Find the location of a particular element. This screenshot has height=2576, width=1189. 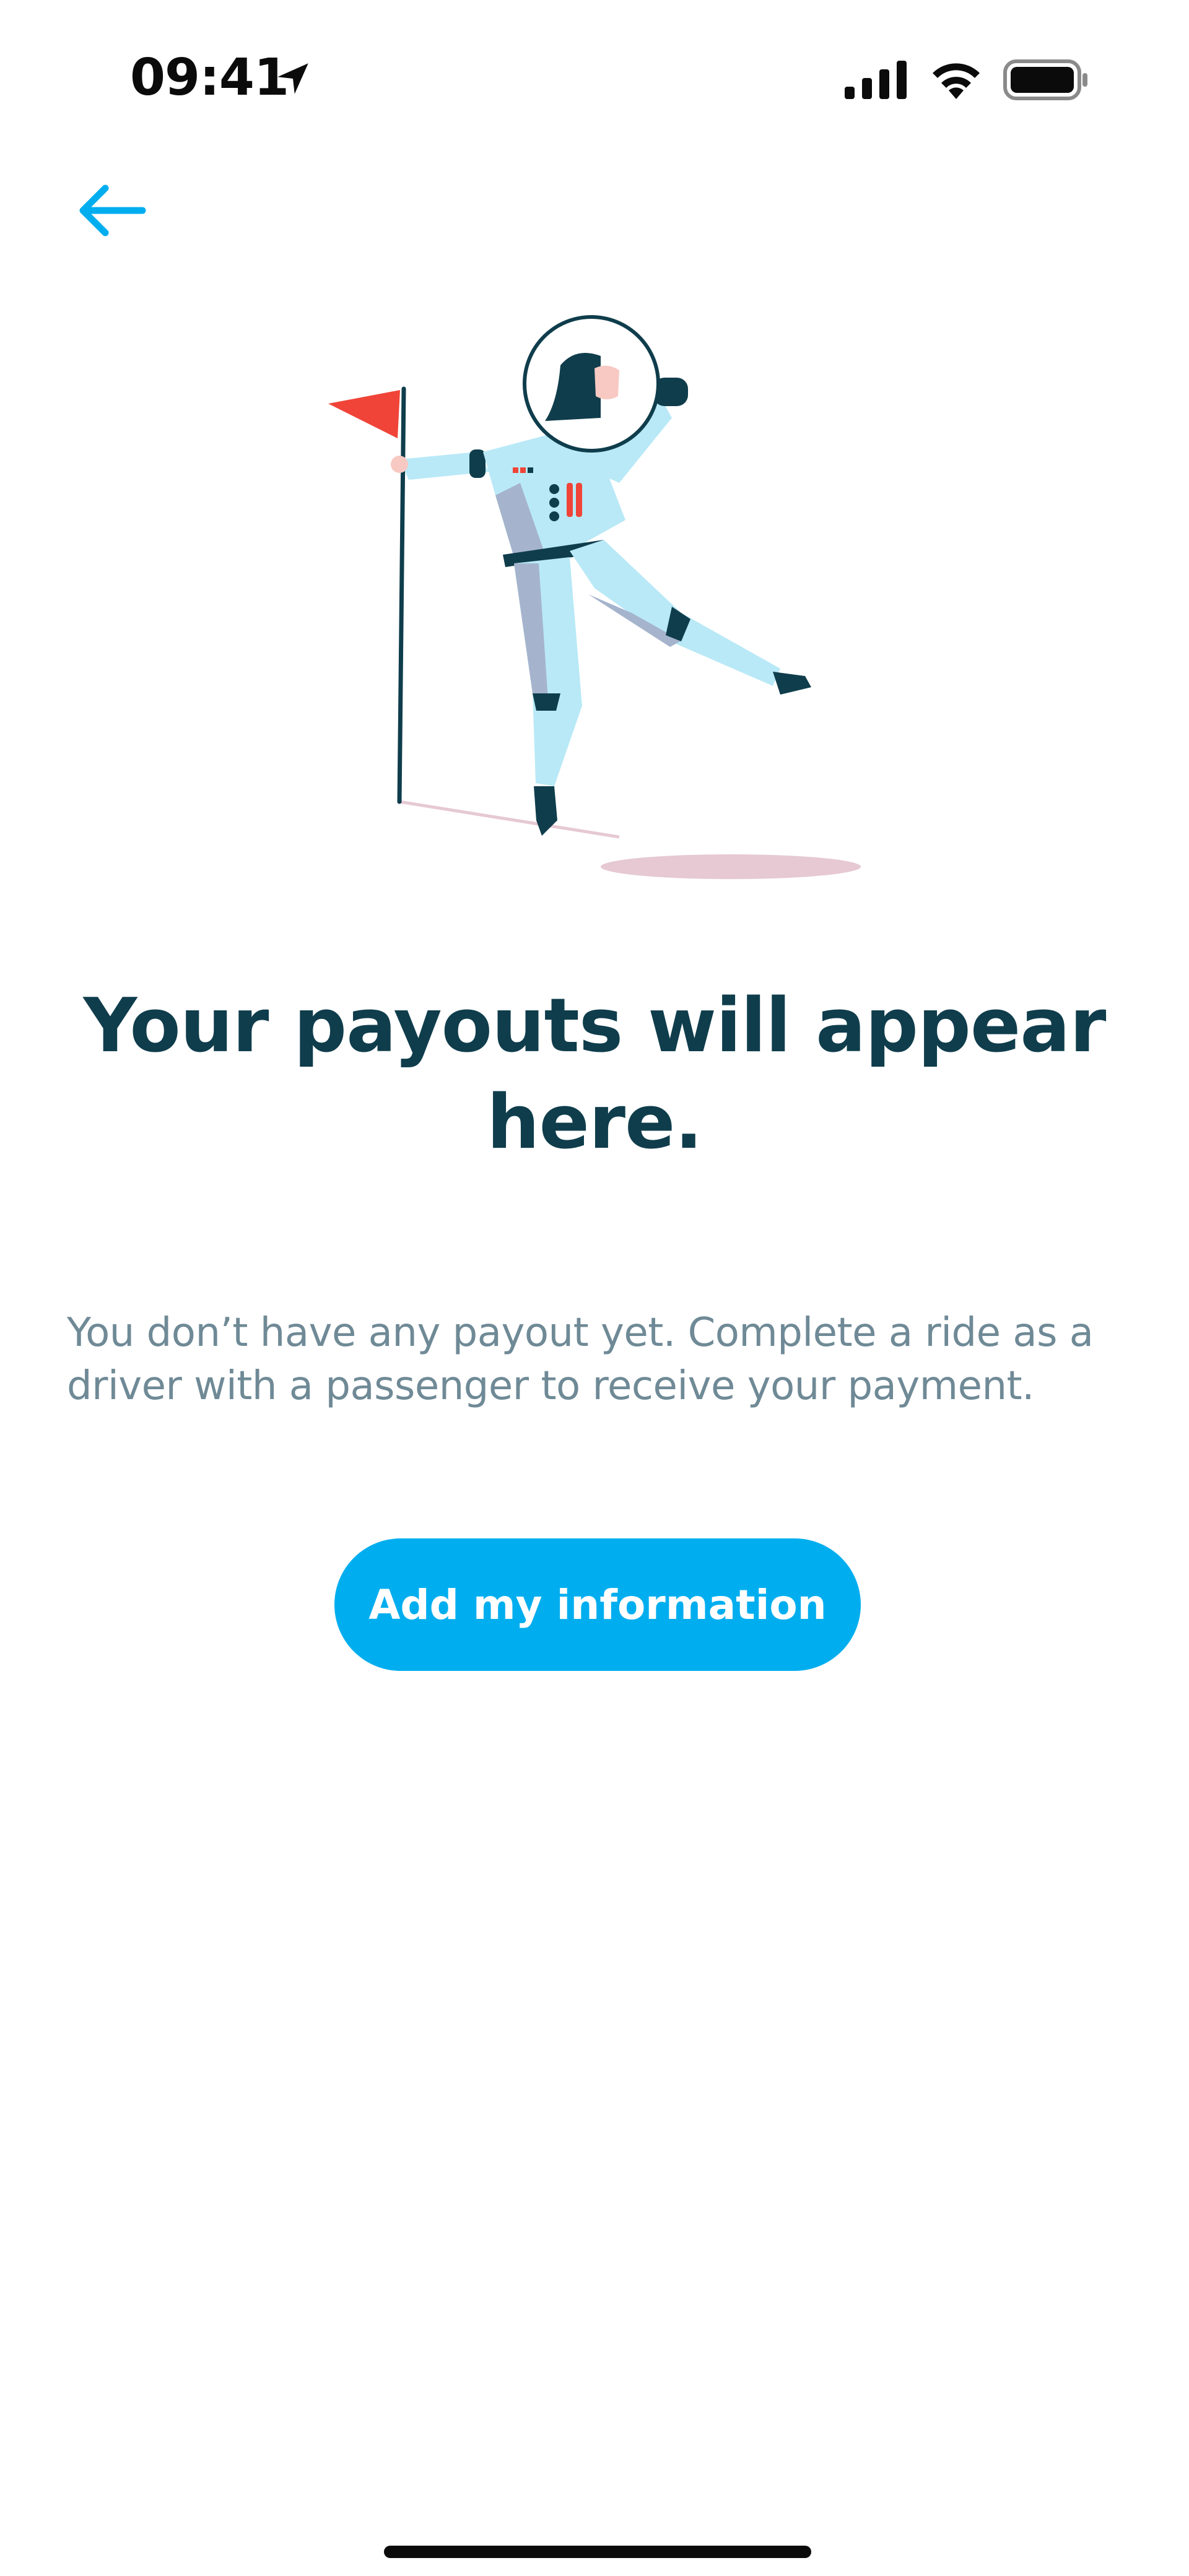

status-bar: 09:41 is located at coordinates (594, 80).